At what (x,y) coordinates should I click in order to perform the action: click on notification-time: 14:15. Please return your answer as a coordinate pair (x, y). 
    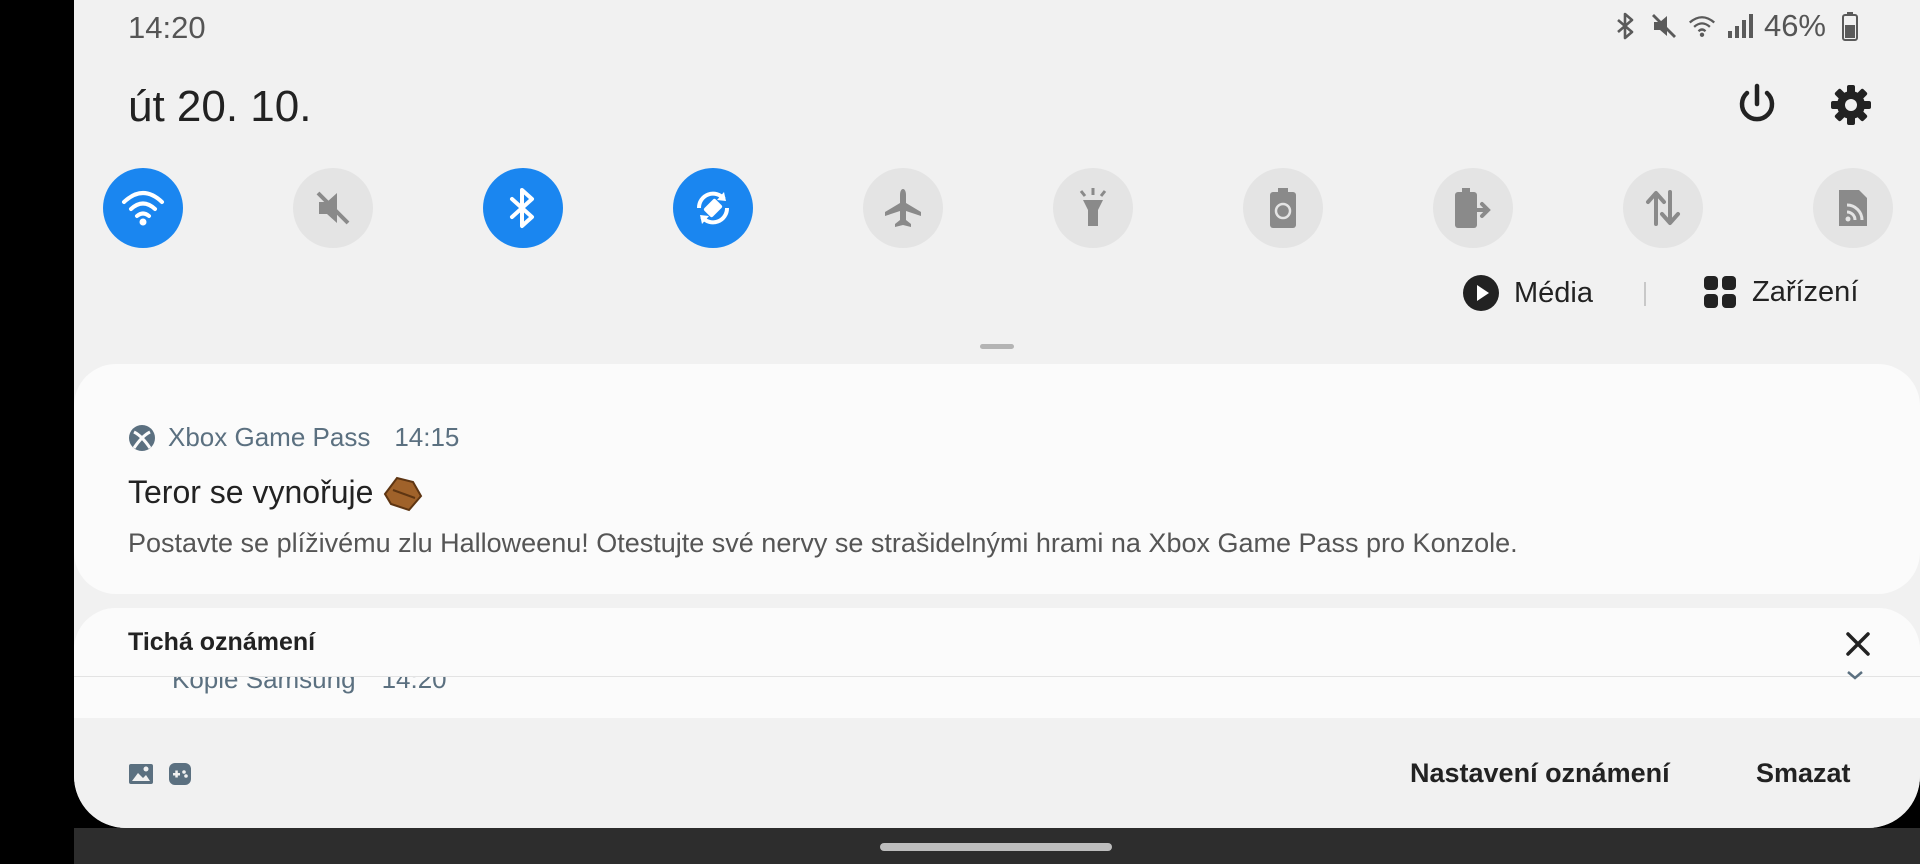
    Looking at the image, I should click on (427, 437).